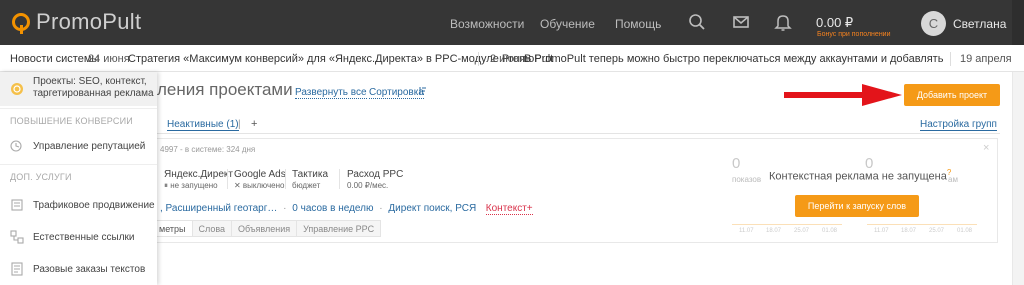  Describe the element at coordinates (422, 91) in the screenshot. I see `sort-icon` at that location.